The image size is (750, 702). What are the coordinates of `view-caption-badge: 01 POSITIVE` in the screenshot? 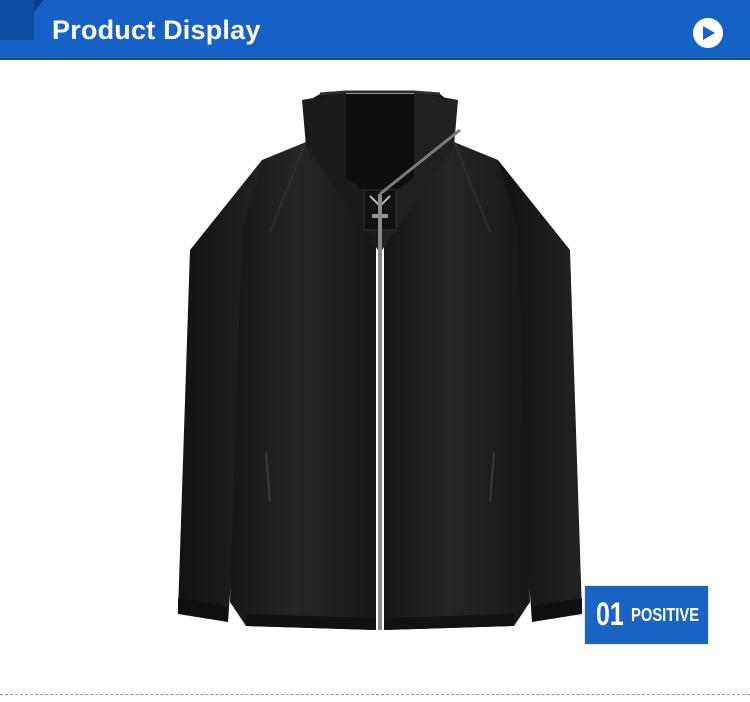 It's located at (646, 615).